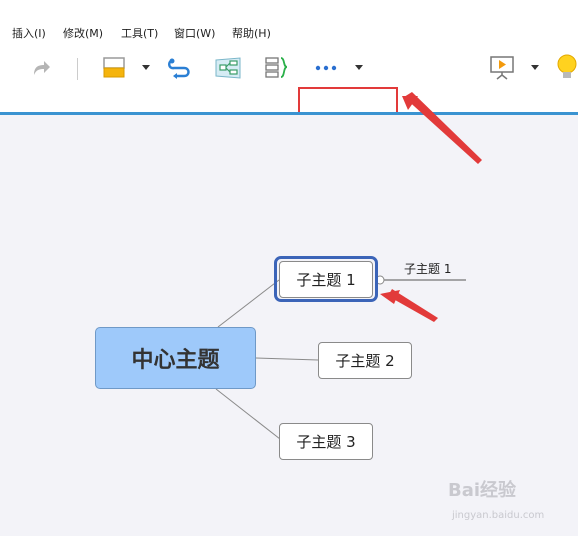 This screenshot has height=536, width=578. Describe the element at coordinates (175, 358) in the screenshot. I see `central-topic: 中心主题` at that location.